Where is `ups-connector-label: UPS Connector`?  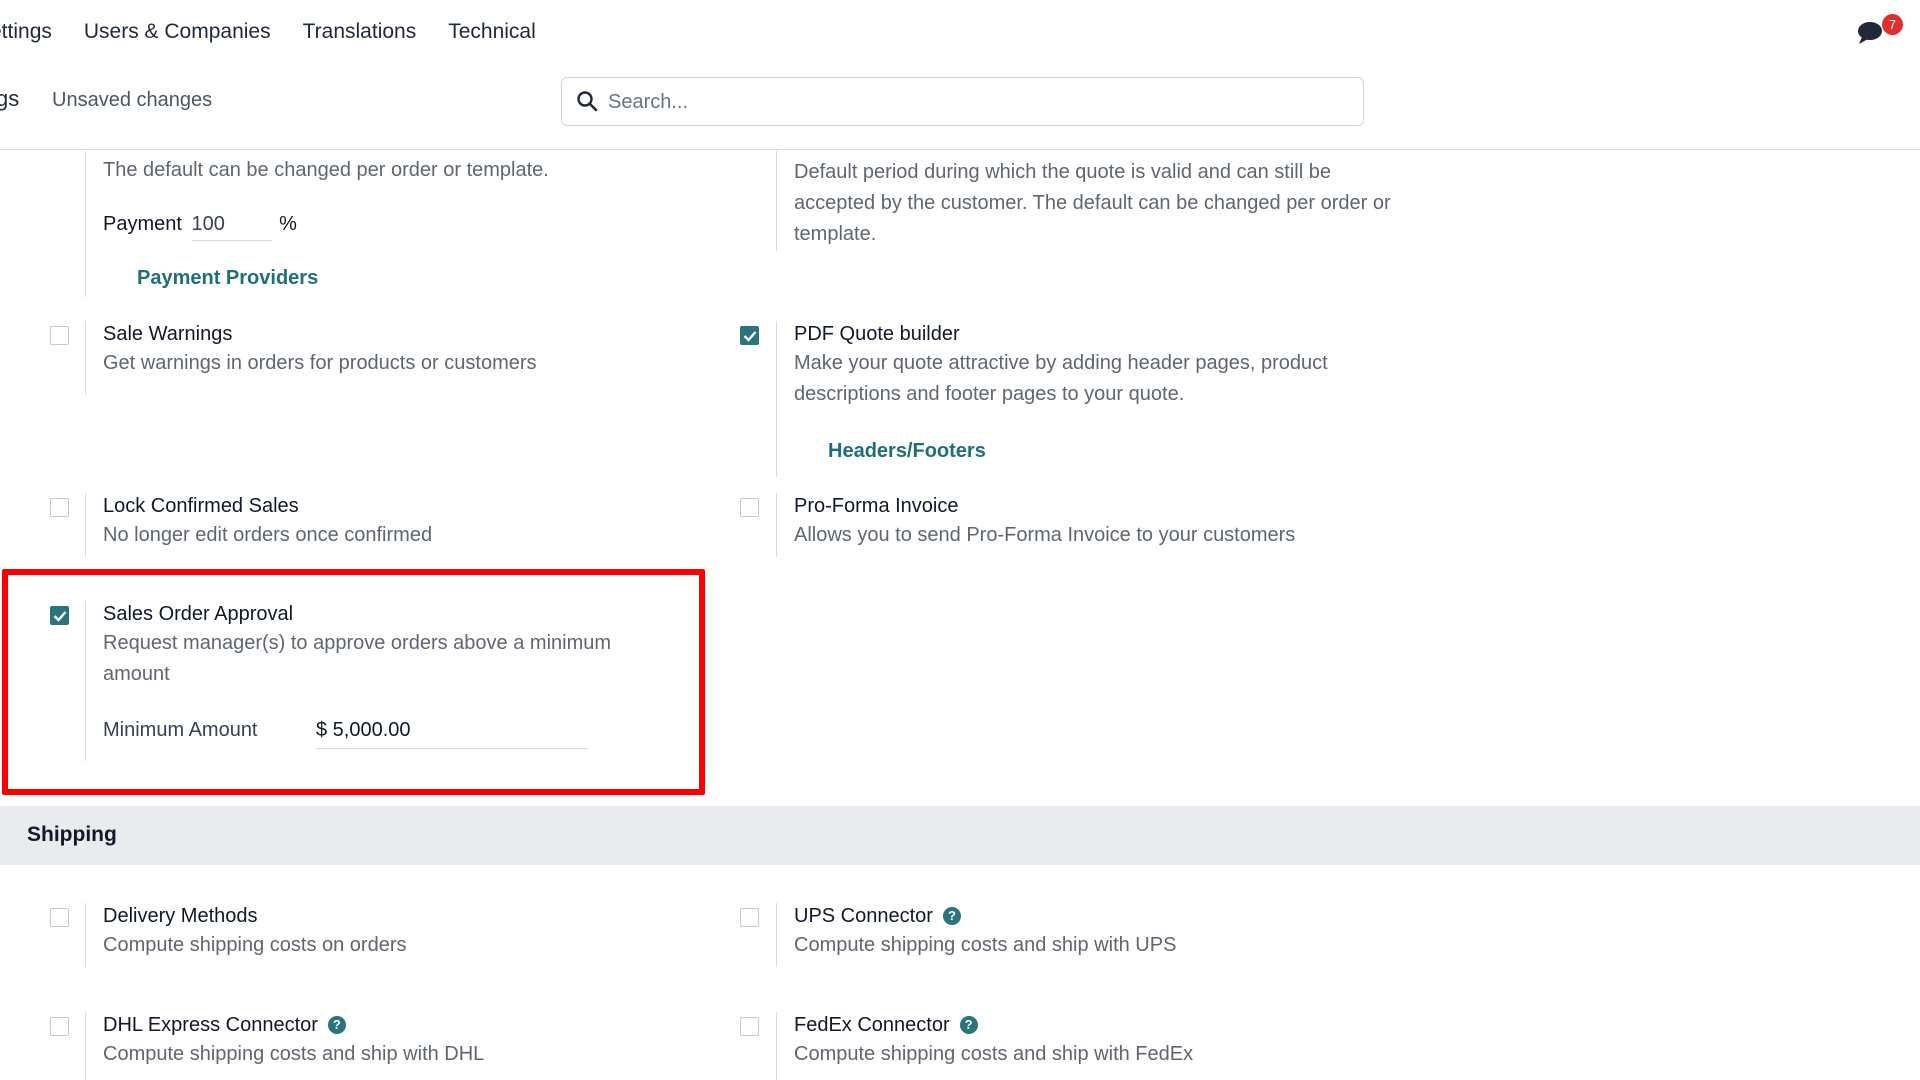
ups-connector-label: UPS Connector is located at coordinates (863, 916).